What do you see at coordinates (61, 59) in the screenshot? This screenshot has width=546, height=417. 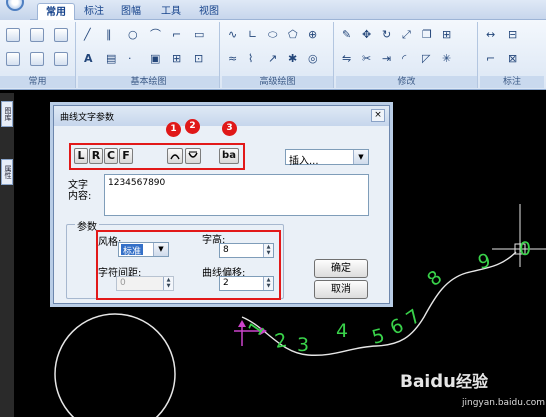 I see `layer-icon` at bounding box center [61, 59].